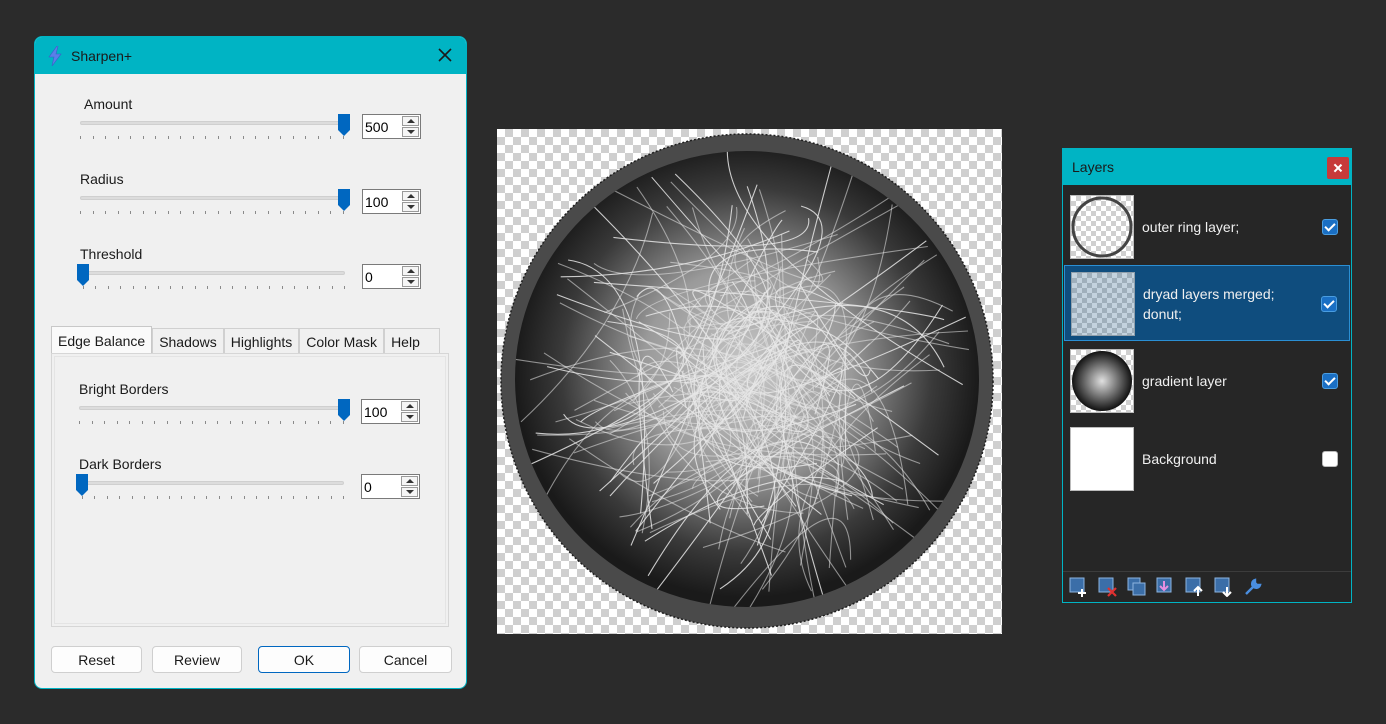 The height and width of the screenshot is (724, 1386). Describe the element at coordinates (368, 487) in the screenshot. I see `dark-borders-value: 0` at that location.